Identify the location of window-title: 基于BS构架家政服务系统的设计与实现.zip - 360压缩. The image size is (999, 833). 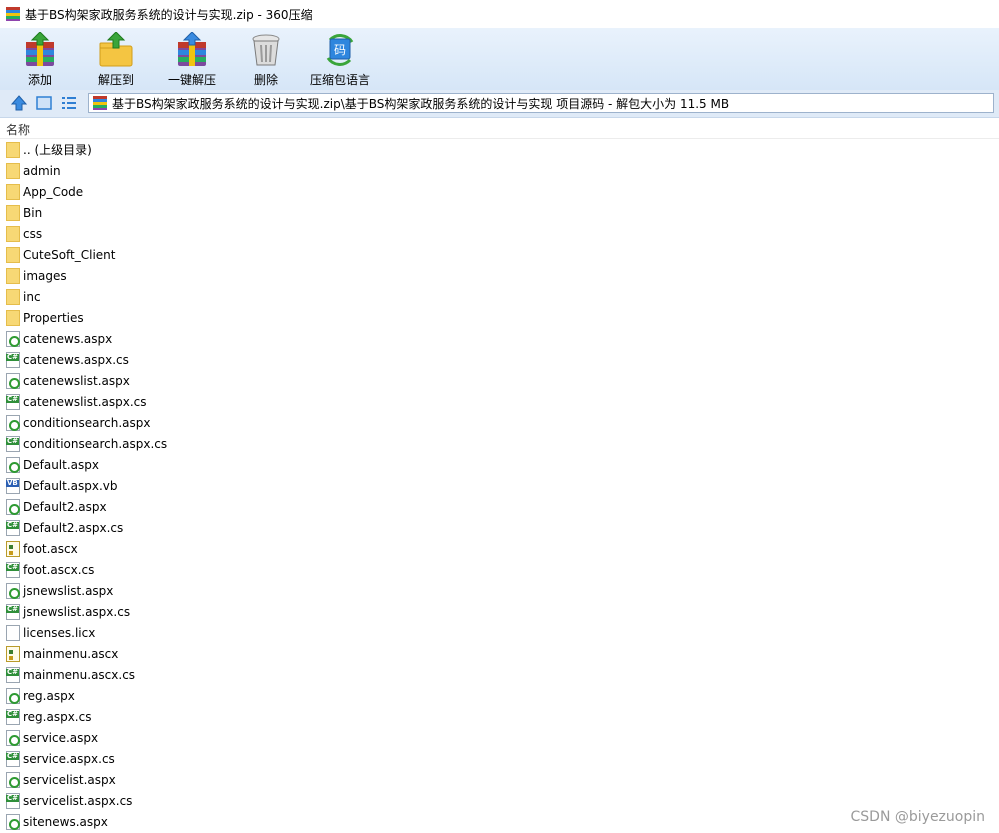
(169, 14).